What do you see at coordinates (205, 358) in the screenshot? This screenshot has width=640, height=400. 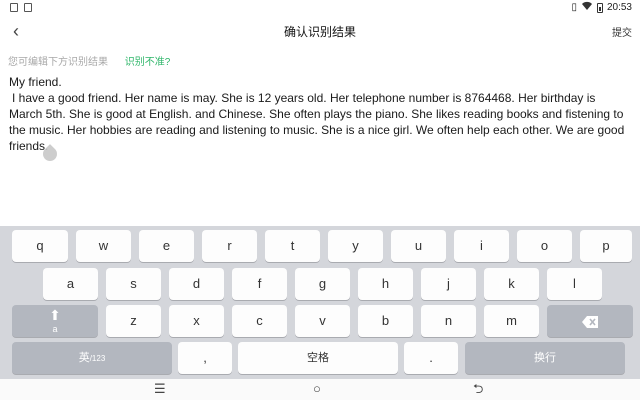 I see `comma-key: ,` at bounding box center [205, 358].